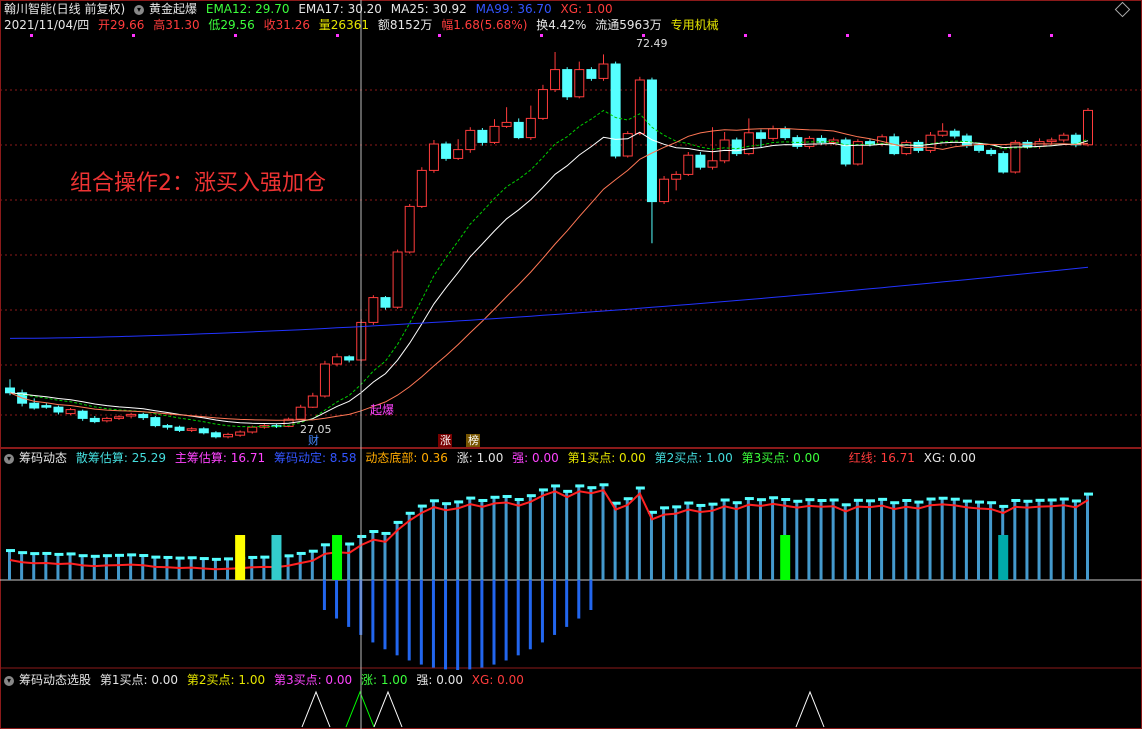 This screenshot has width=1142, height=729. Describe the element at coordinates (484, 25) in the screenshot. I see `quote-amplitude: 幅1.68(5.68%)` at that location.